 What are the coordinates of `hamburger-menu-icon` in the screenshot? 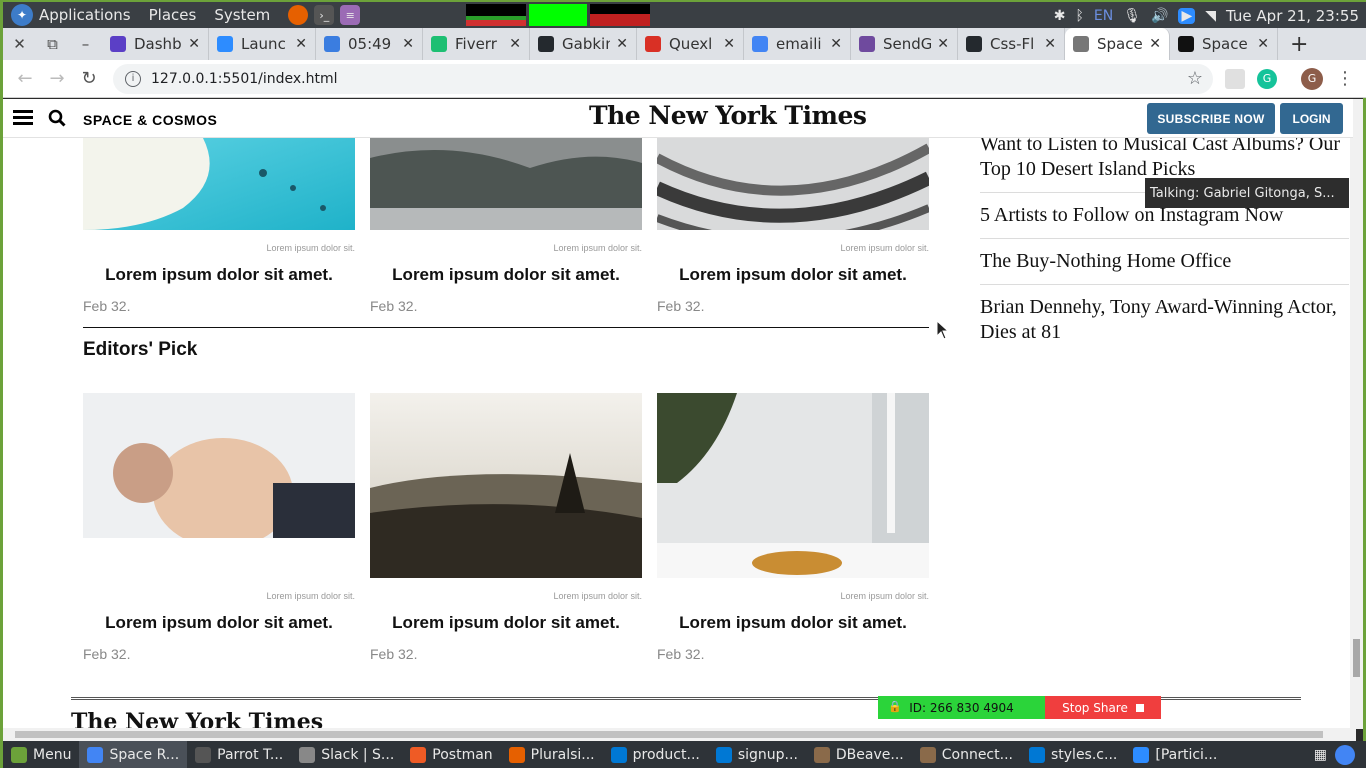 It's located at (23, 118).